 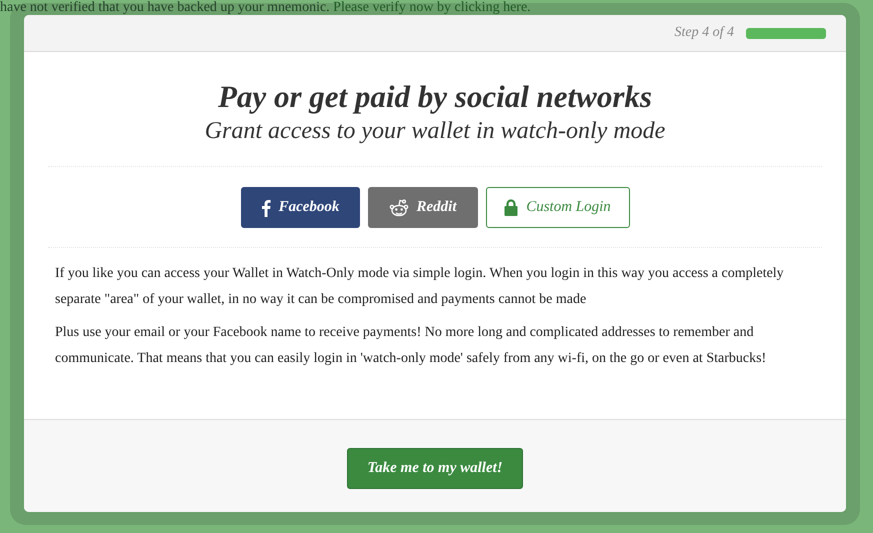 I want to click on info-paragraph: If you like you can access your Wallet in Watch-Only mode via simple login. When you login in this way you access a completely separate "area" of your wallet, in no way it can be compromised and payments cannot be made, so click(x=420, y=287).